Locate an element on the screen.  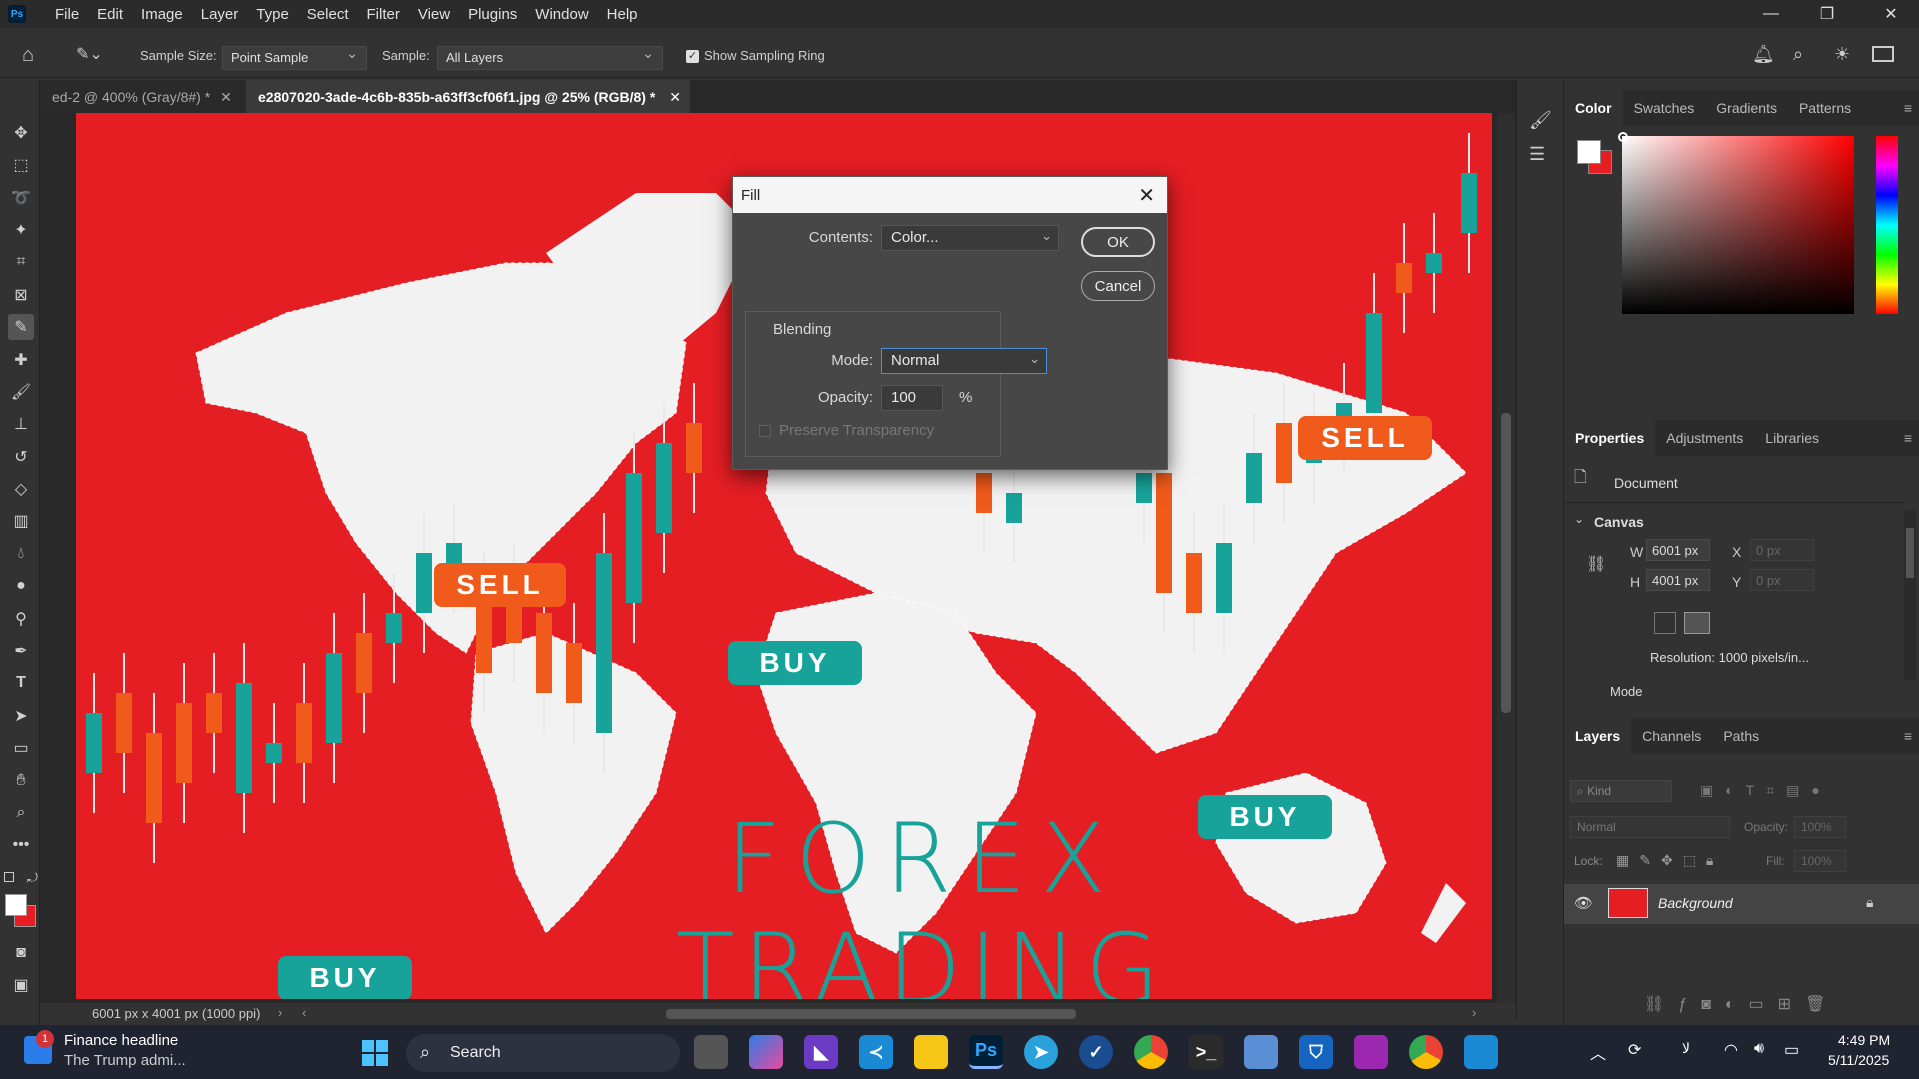
history-brush-tool-icon: ↺ is located at coordinates (21, 457).